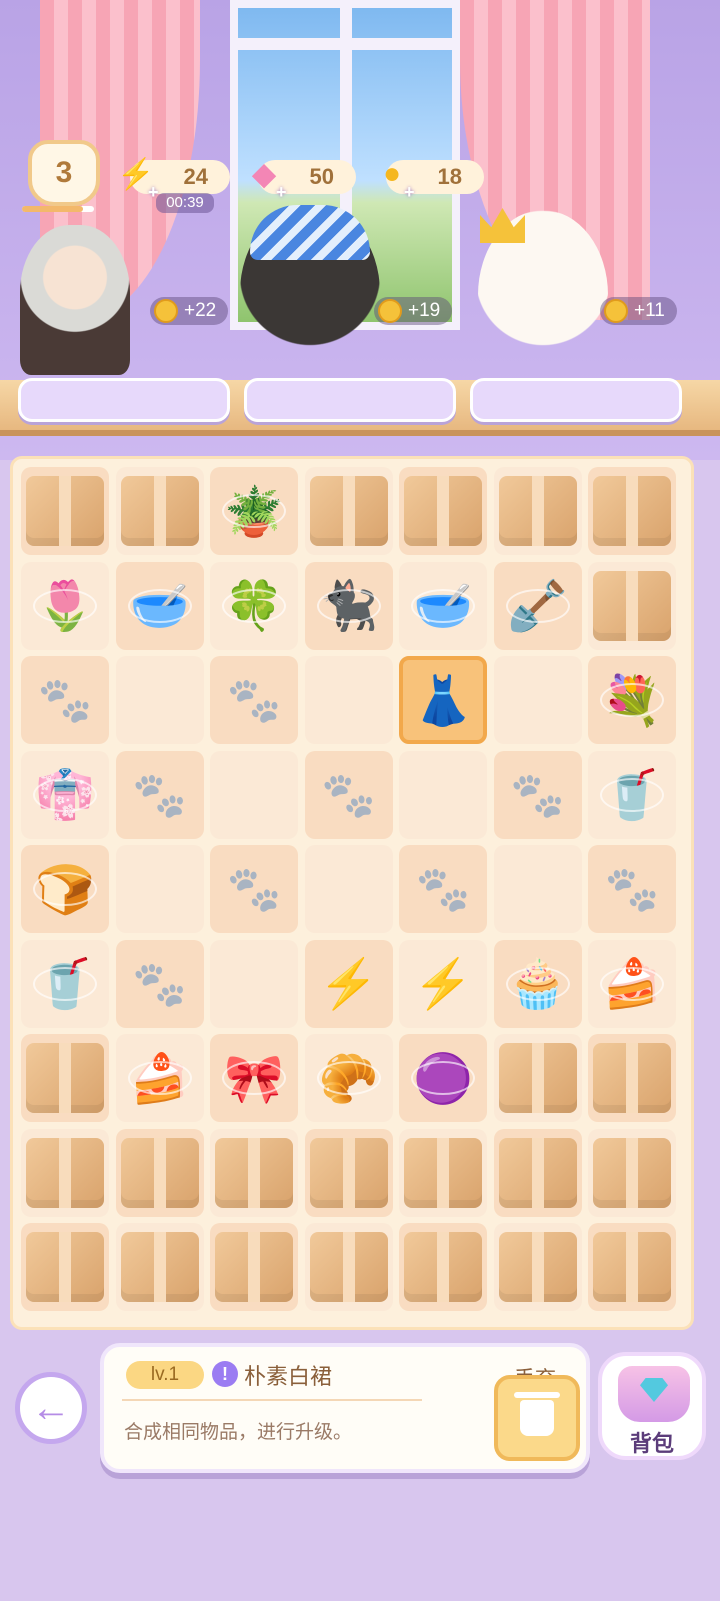 Image resolution: width=720 pixels, height=1601 pixels. What do you see at coordinates (173, 180) in the screenshot?
I see `energy-counter: ⚡ + 24` at bounding box center [173, 180].